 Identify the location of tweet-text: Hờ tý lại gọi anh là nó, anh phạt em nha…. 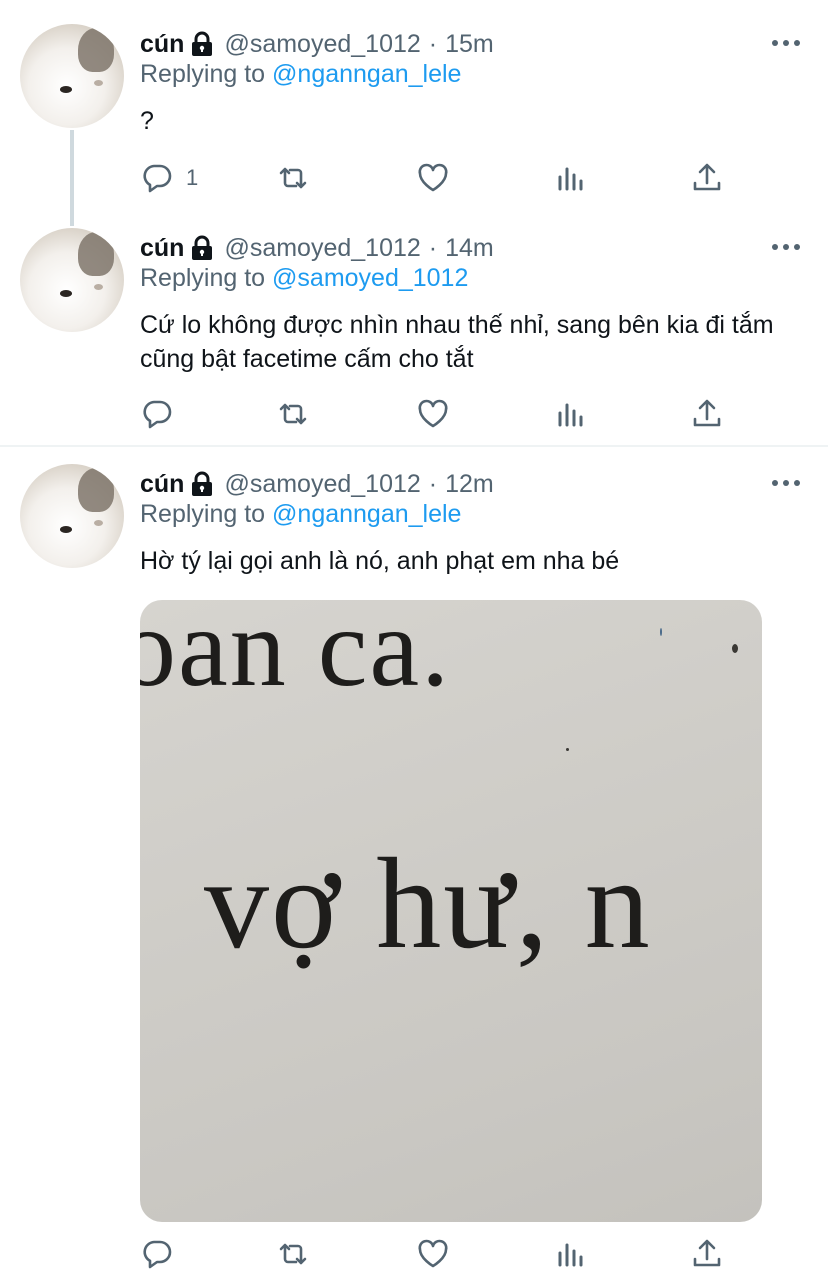
(380, 561).